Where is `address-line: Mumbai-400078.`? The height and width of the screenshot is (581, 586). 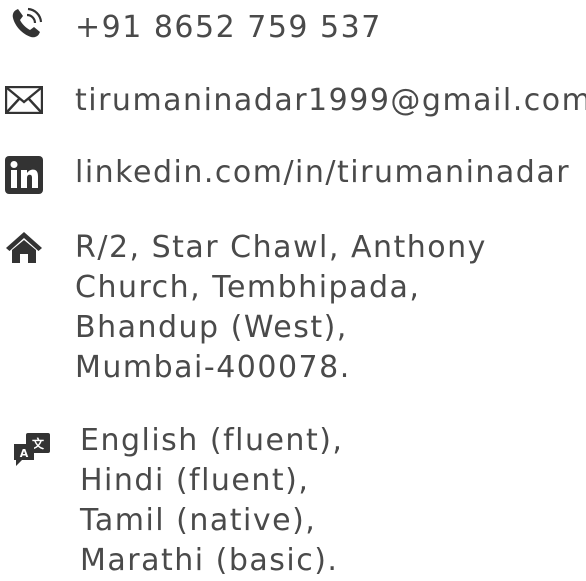 address-line: Mumbai-400078. is located at coordinates (213, 367).